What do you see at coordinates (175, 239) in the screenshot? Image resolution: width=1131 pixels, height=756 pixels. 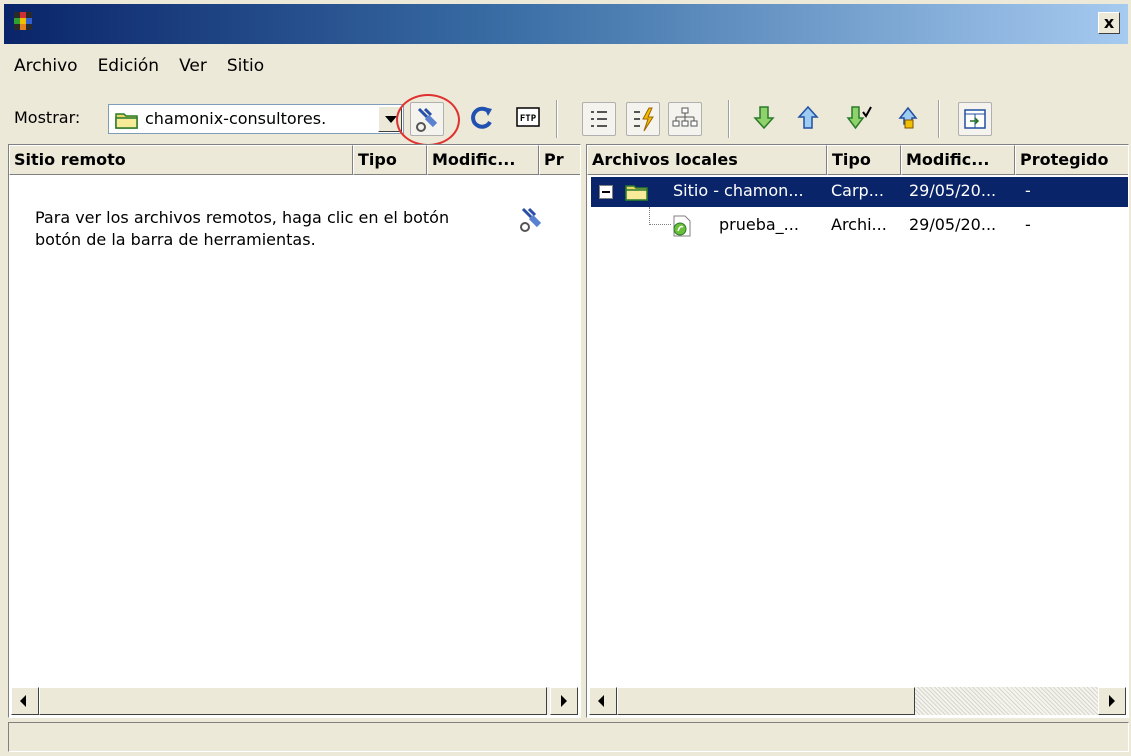 I see `remote-message-line2: botón de la barra de herramientas.` at bounding box center [175, 239].